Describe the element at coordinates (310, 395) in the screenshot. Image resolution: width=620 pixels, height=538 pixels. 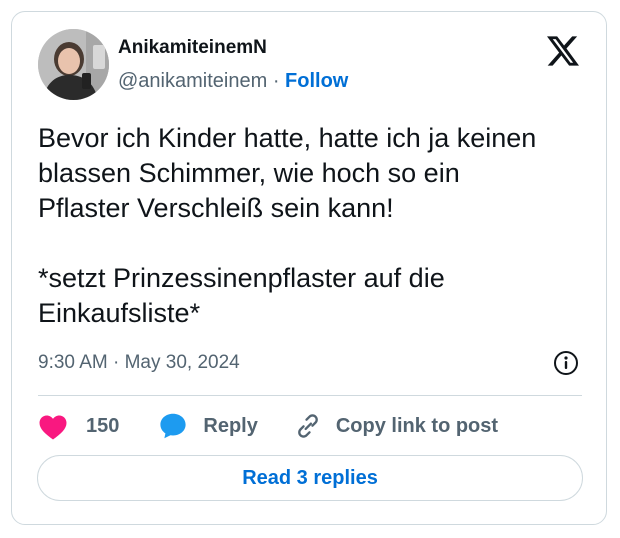
I see `divider` at that location.